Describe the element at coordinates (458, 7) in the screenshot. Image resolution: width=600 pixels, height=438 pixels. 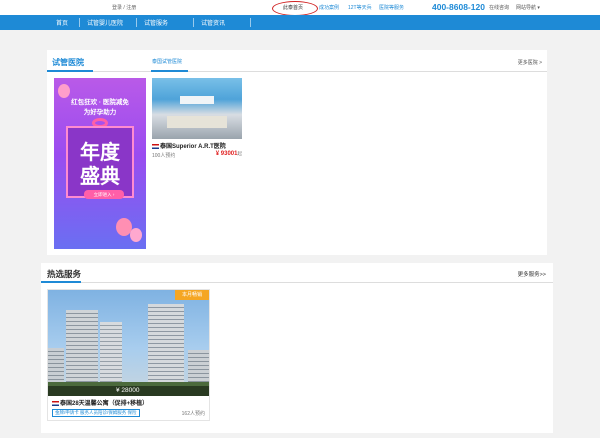
I see `hotline-phone: 400-8608-120` at that location.